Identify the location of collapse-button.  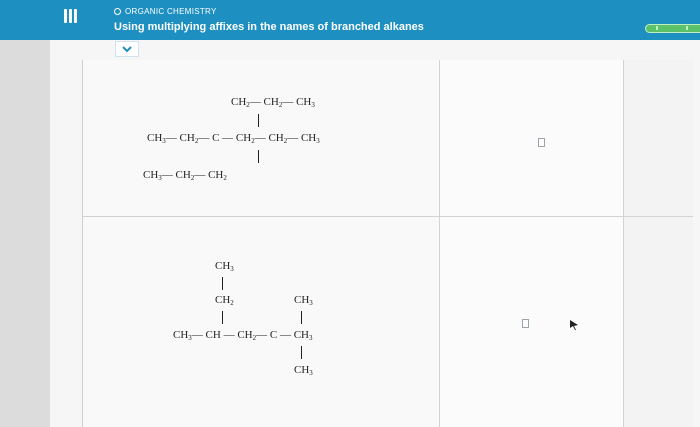
(127, 49).